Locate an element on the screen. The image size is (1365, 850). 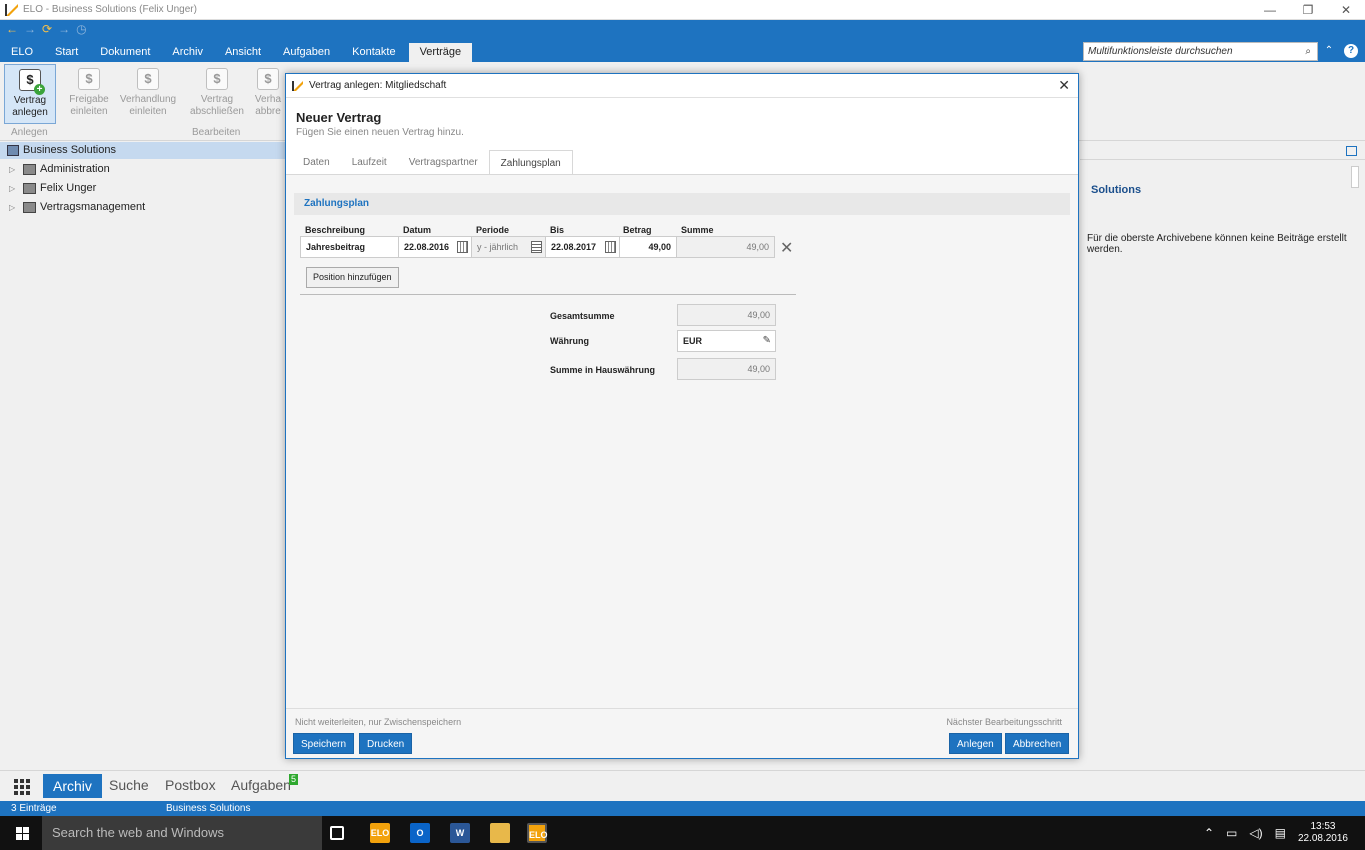
current-location: Business Solutions is located at coordinates (208, 808).